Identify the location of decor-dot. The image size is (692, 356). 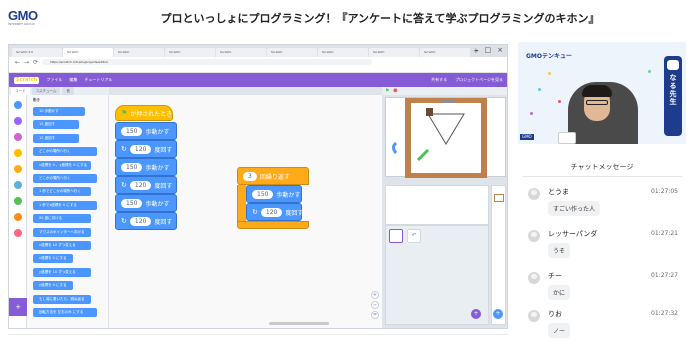
(549, 73).